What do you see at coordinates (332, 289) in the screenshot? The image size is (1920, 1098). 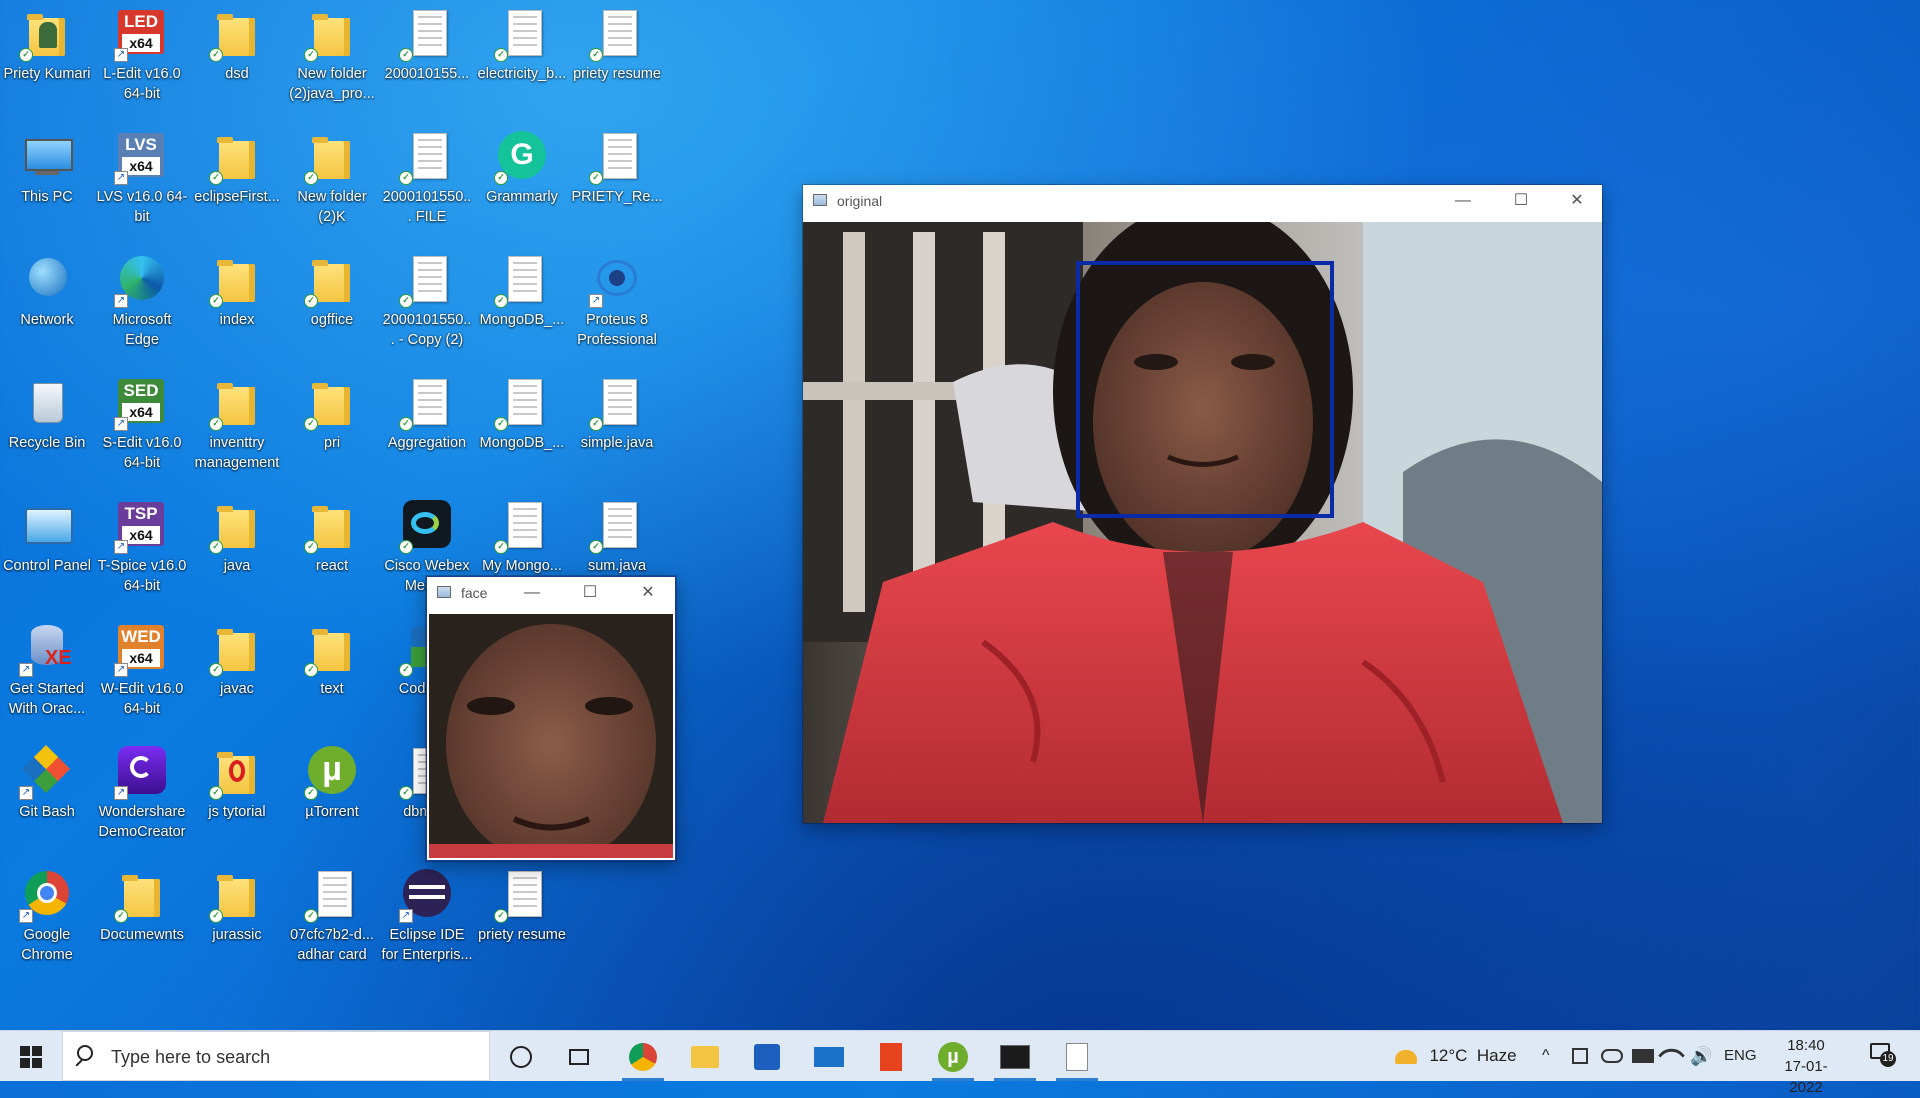 I see `desktop-icon: ✓ ogffice` at bounding box center [332, 289].